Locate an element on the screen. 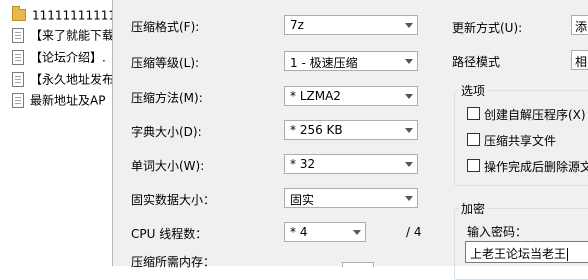 Image resolution: width=588 pixels, height=280 pixels. cpu-total: / 4 is located at coordinates (414, 232).